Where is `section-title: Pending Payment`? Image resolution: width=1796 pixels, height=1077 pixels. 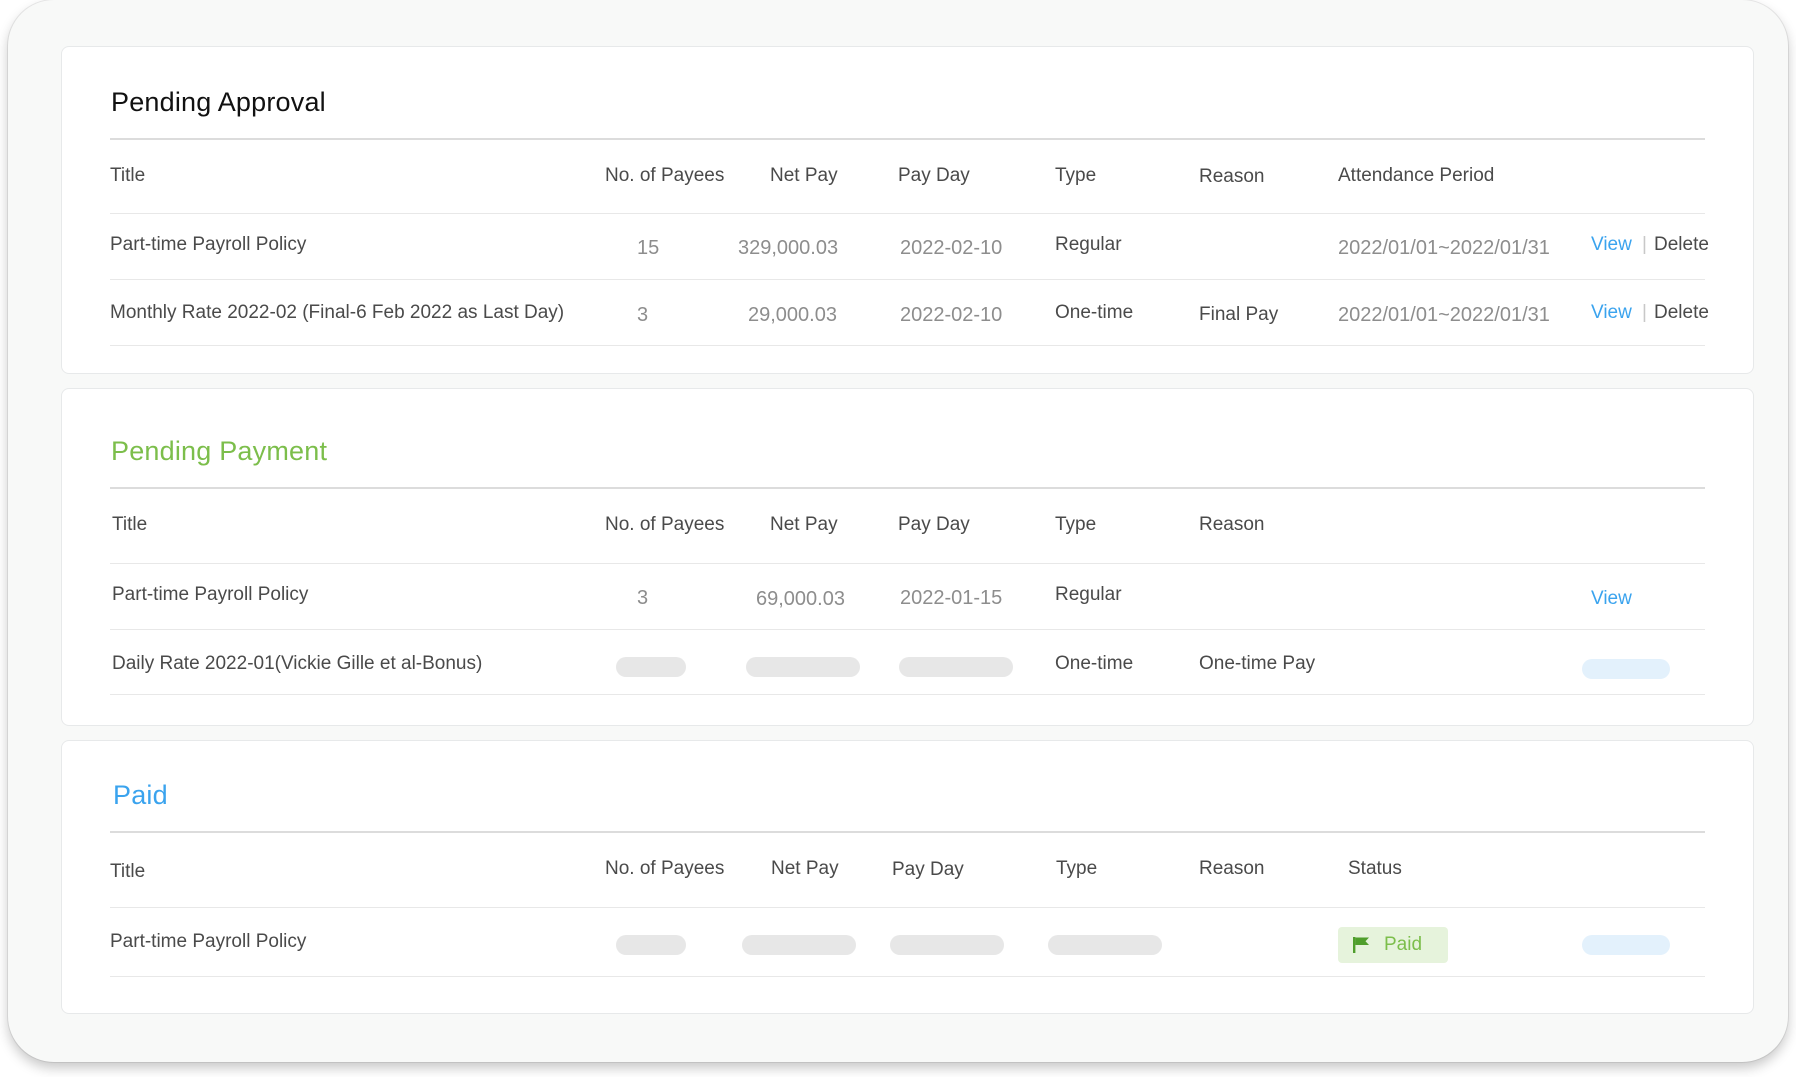
section-title: Pending Payment is located at coordinates (219, 451).